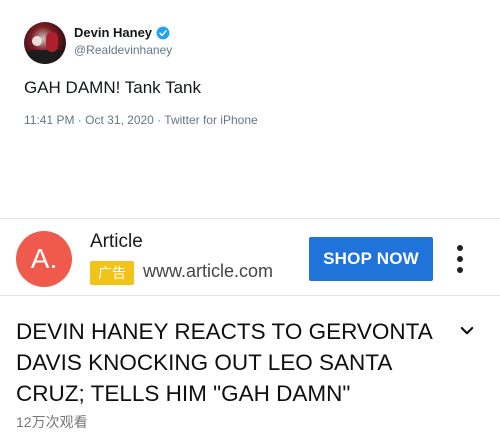  I want to click on shop-now-button: SHOP NOW, so click(371, 259).